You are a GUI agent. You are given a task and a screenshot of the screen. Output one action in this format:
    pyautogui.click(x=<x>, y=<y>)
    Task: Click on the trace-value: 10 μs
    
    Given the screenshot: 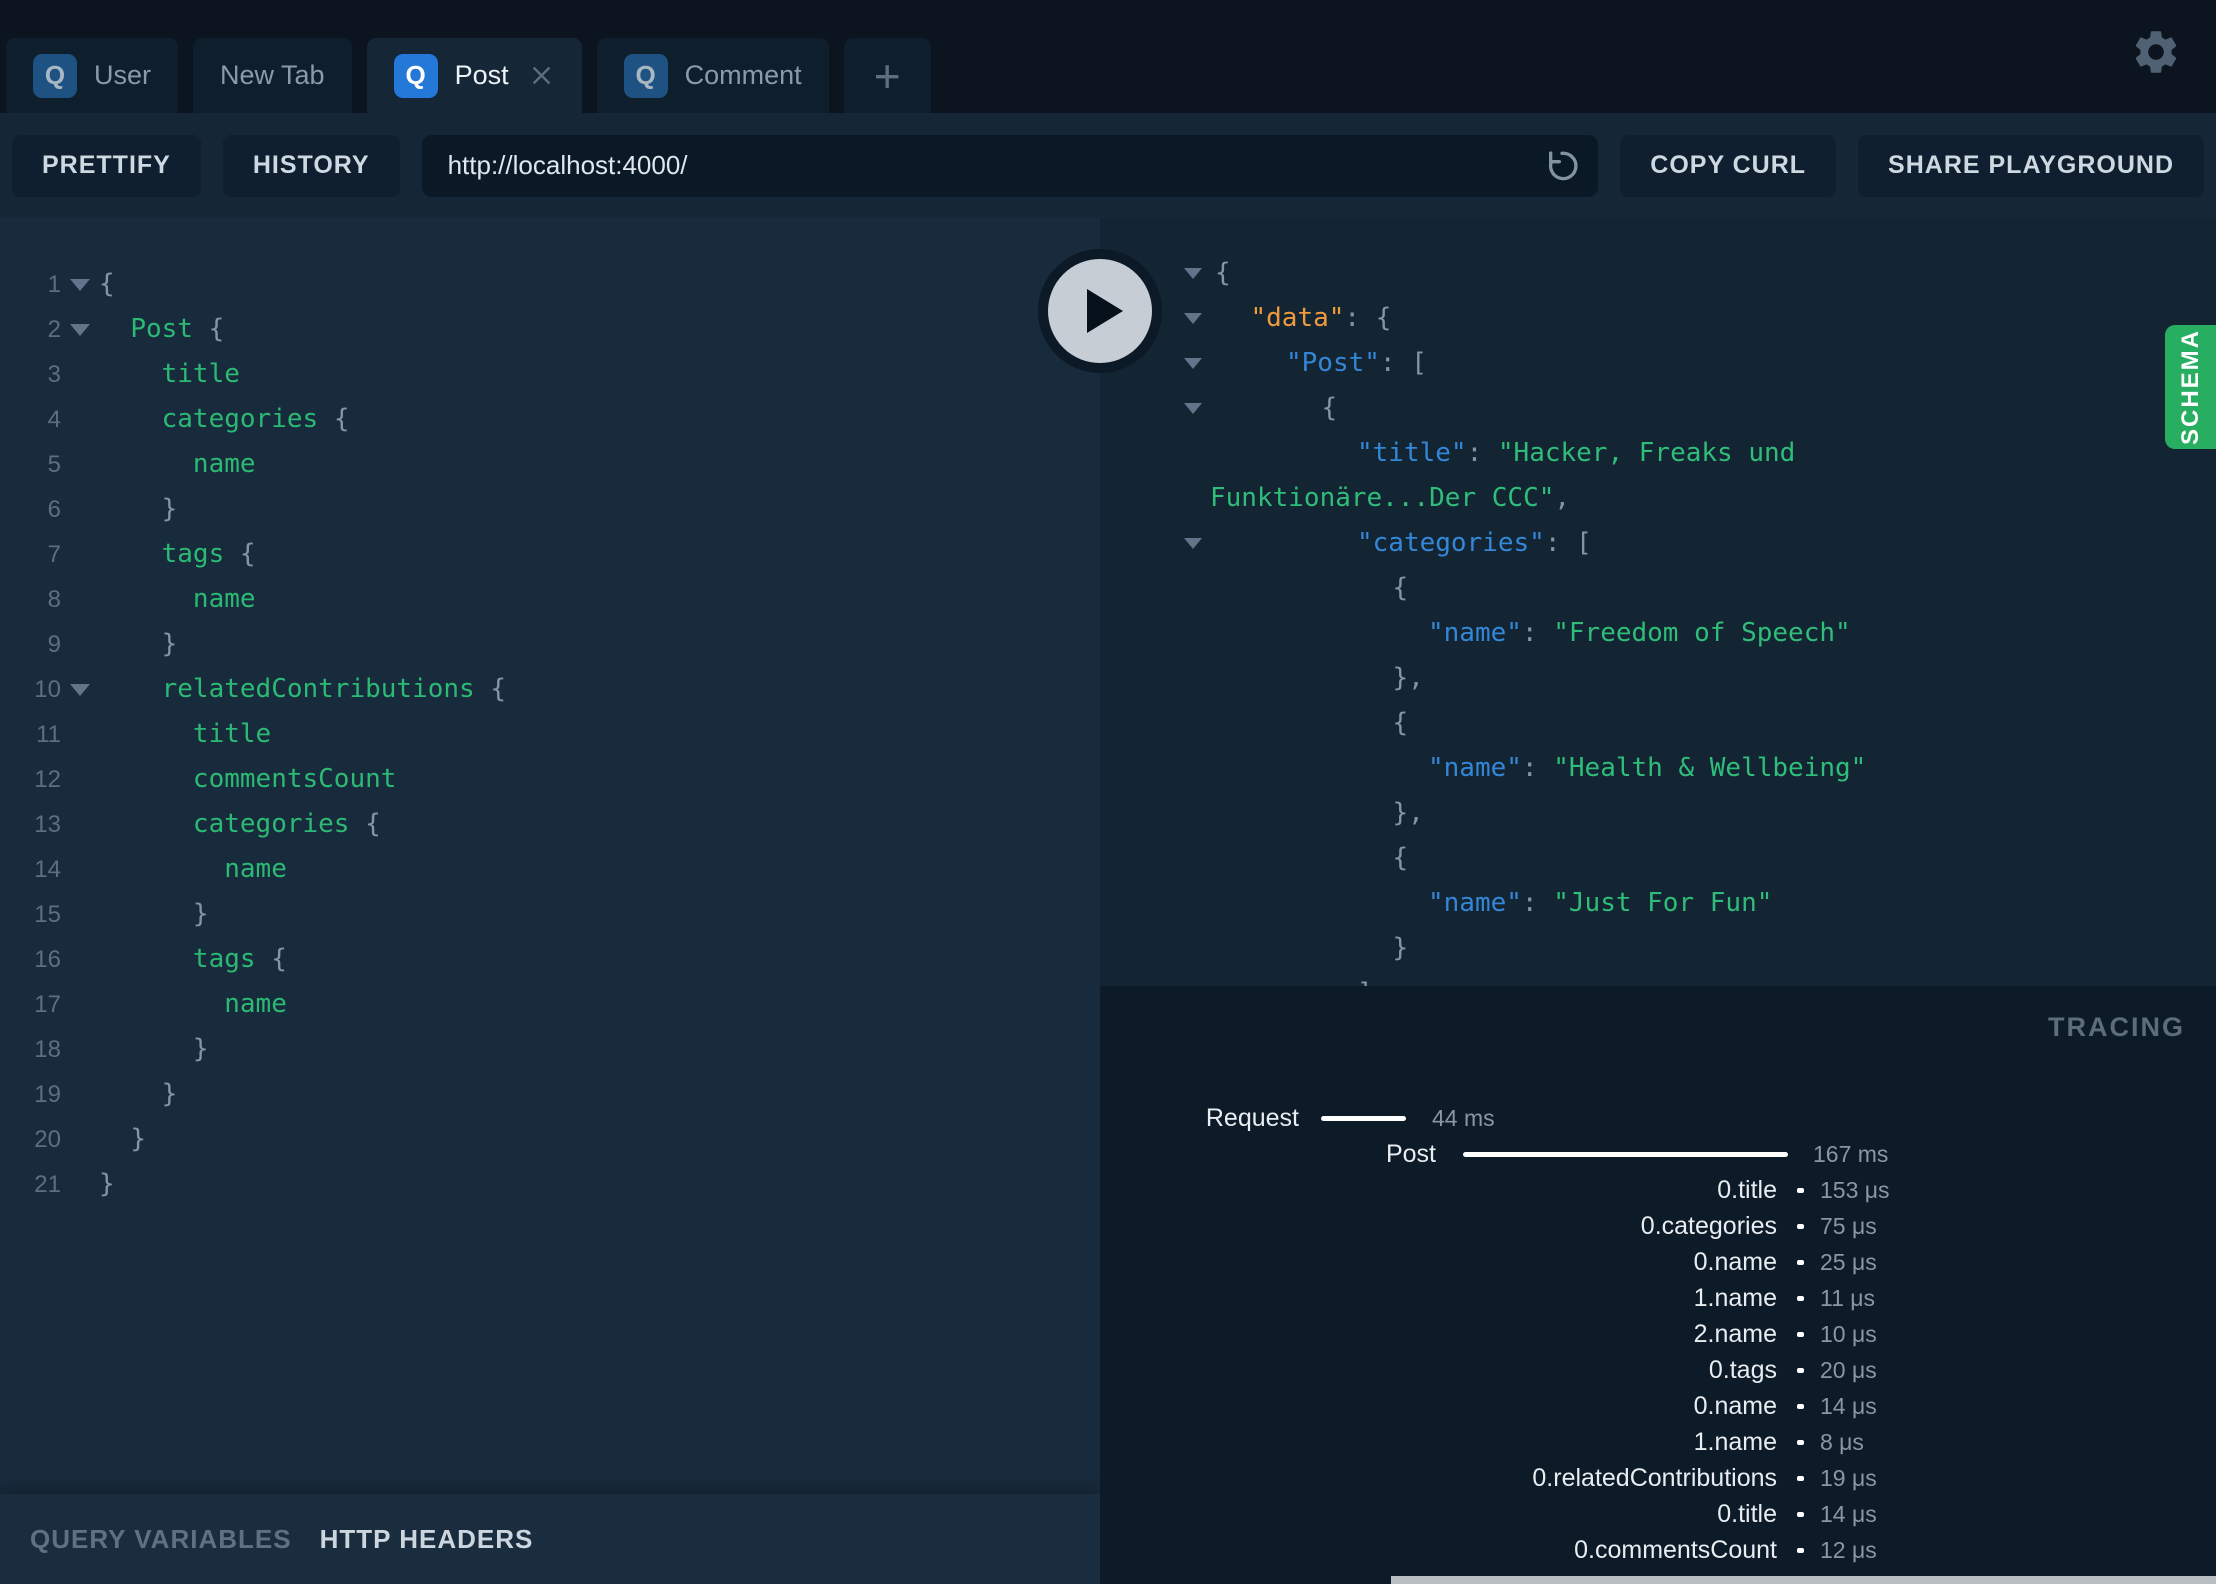 What is the action you would take?
    pyautogui.click(x=1848, y=1333)
    